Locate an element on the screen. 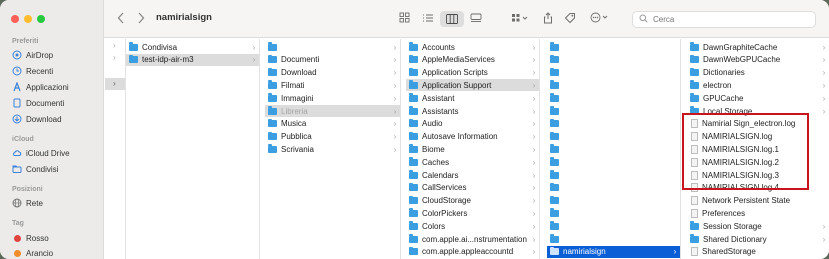  folder-row: AppleMediaServices › is located at coordinates (472, 60).